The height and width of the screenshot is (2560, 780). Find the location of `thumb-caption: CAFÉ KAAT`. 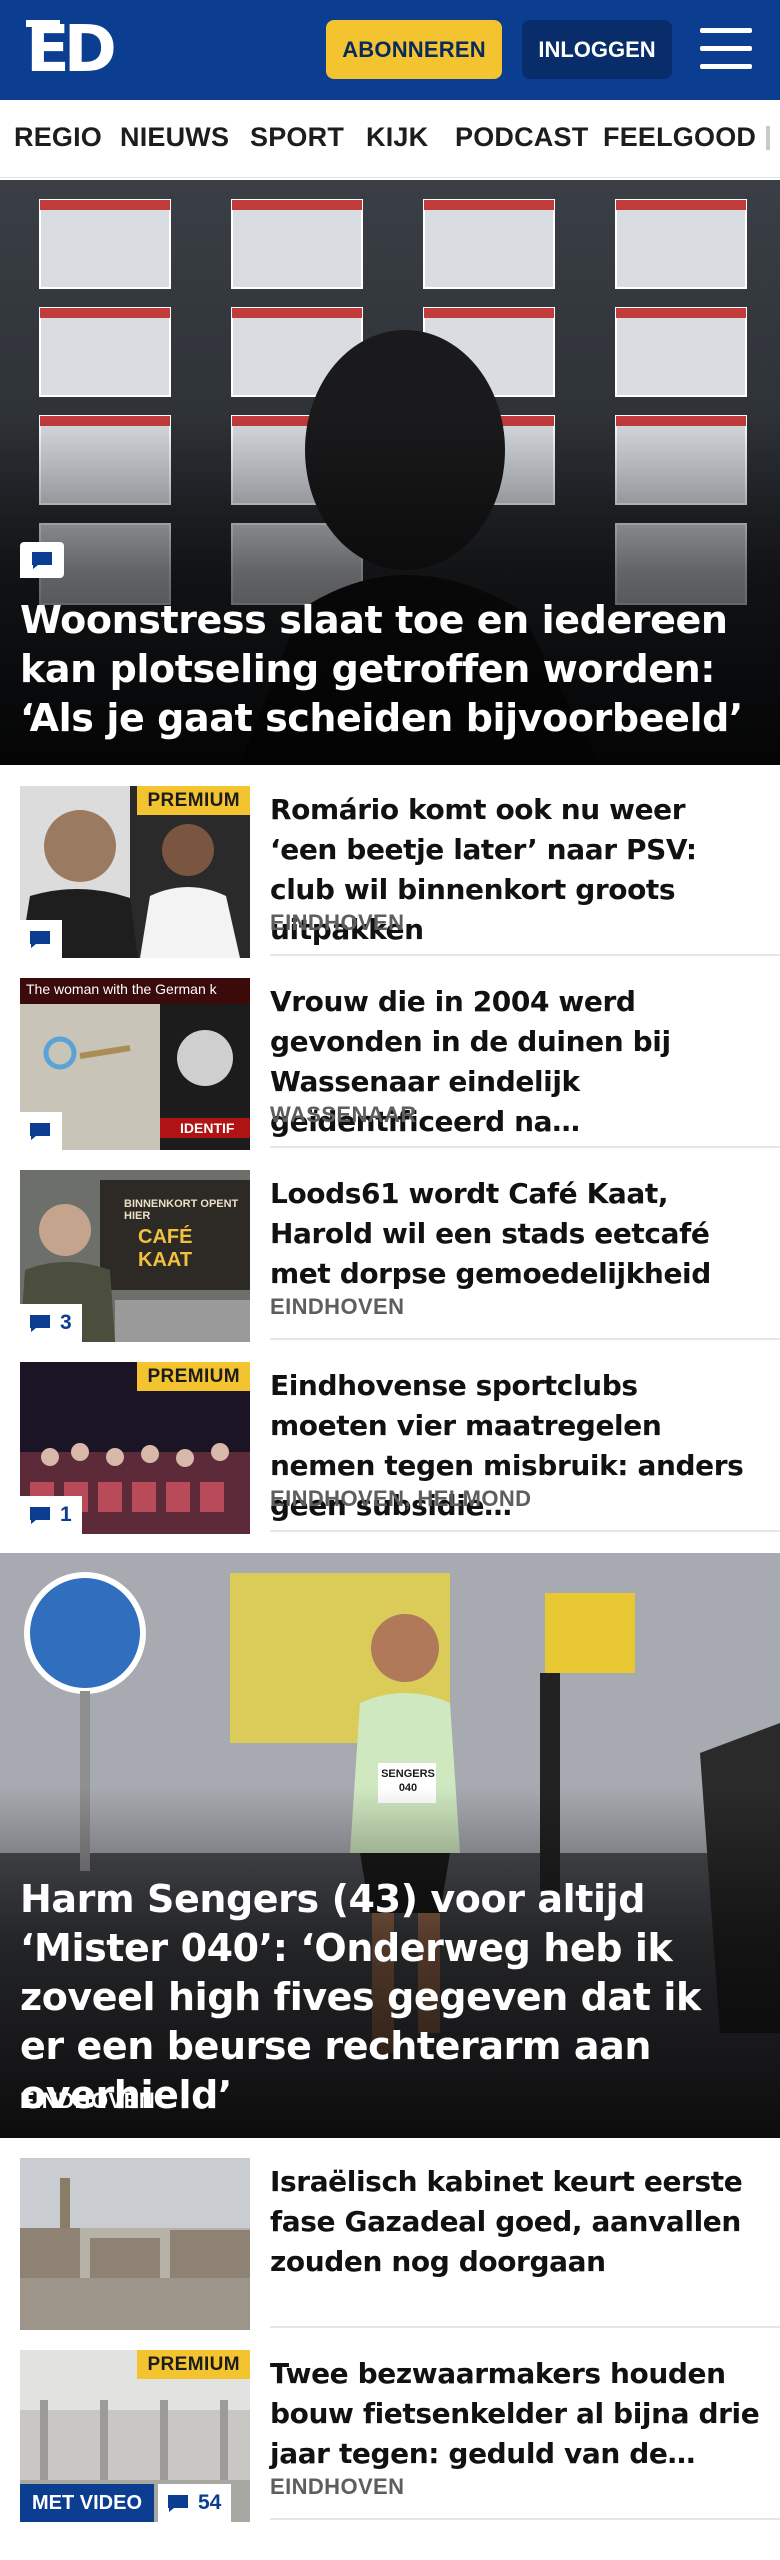

thumb-caption: CAFÉ KAAT is located at coordinates (165, 1248).